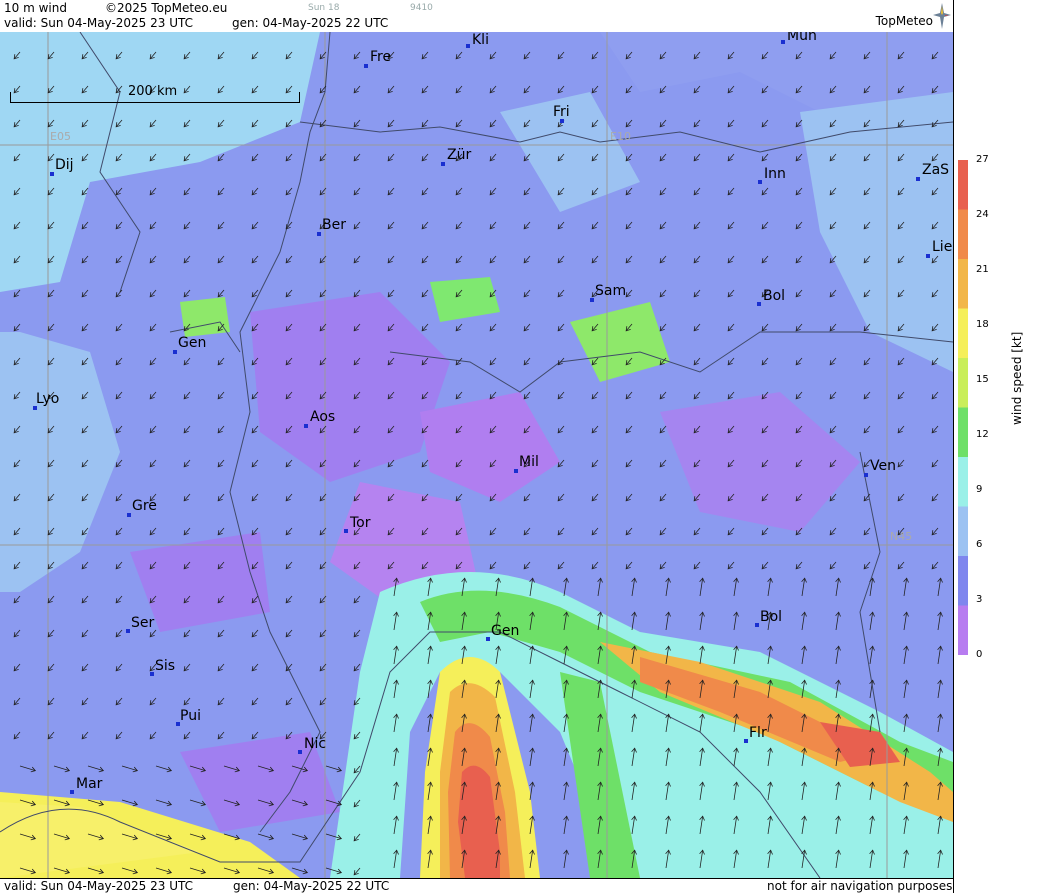 The image size is (1045, 894). What do you see at coordinates (166, 8) in the screenshot?
I see `copyright-text: ©2025 TopMeteo.eu` at bounding box center [166, 8].